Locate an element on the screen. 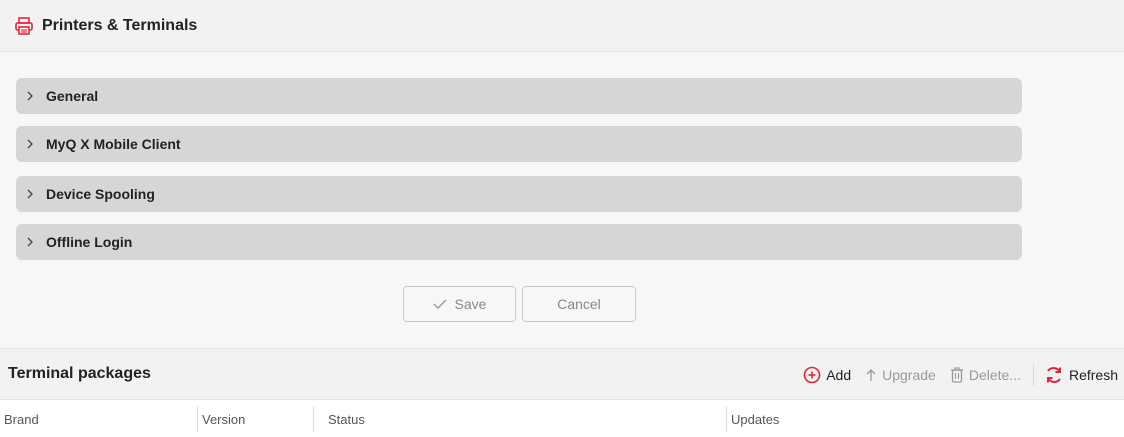 The image size is (1124, 437). save-button: Save is located at coordinates (459, 304).